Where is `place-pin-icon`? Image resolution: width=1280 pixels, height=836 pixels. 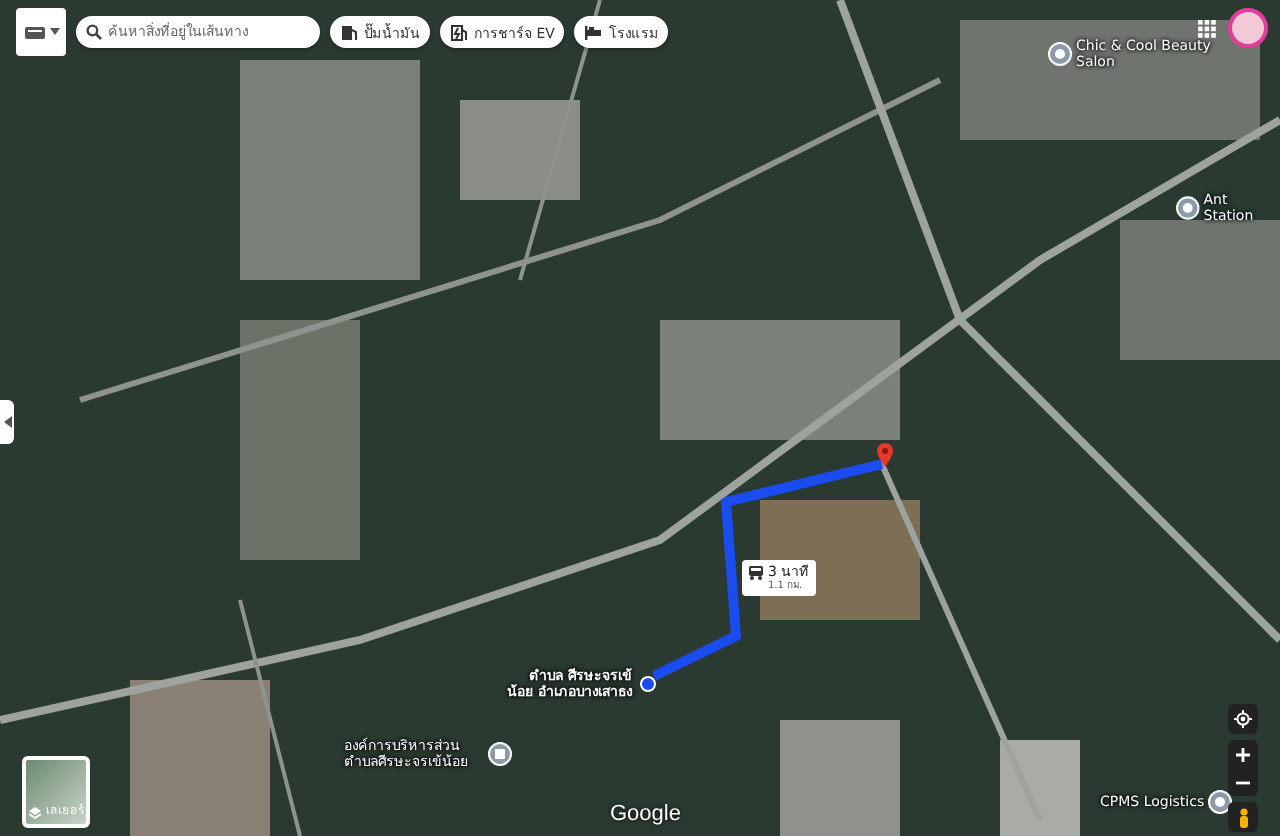 place-pin-icon is located at coordinates (1188, 208).